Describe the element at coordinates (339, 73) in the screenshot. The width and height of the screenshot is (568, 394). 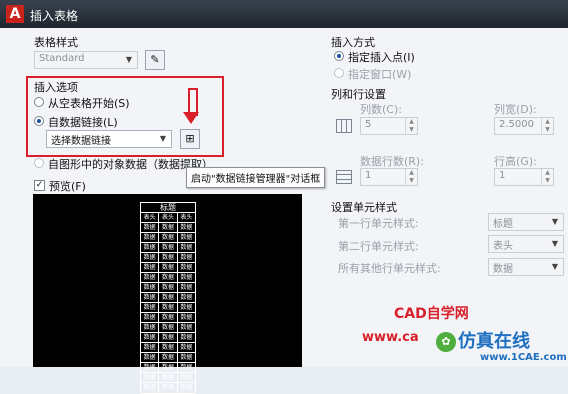
I see `specify-window-radio` at that location.